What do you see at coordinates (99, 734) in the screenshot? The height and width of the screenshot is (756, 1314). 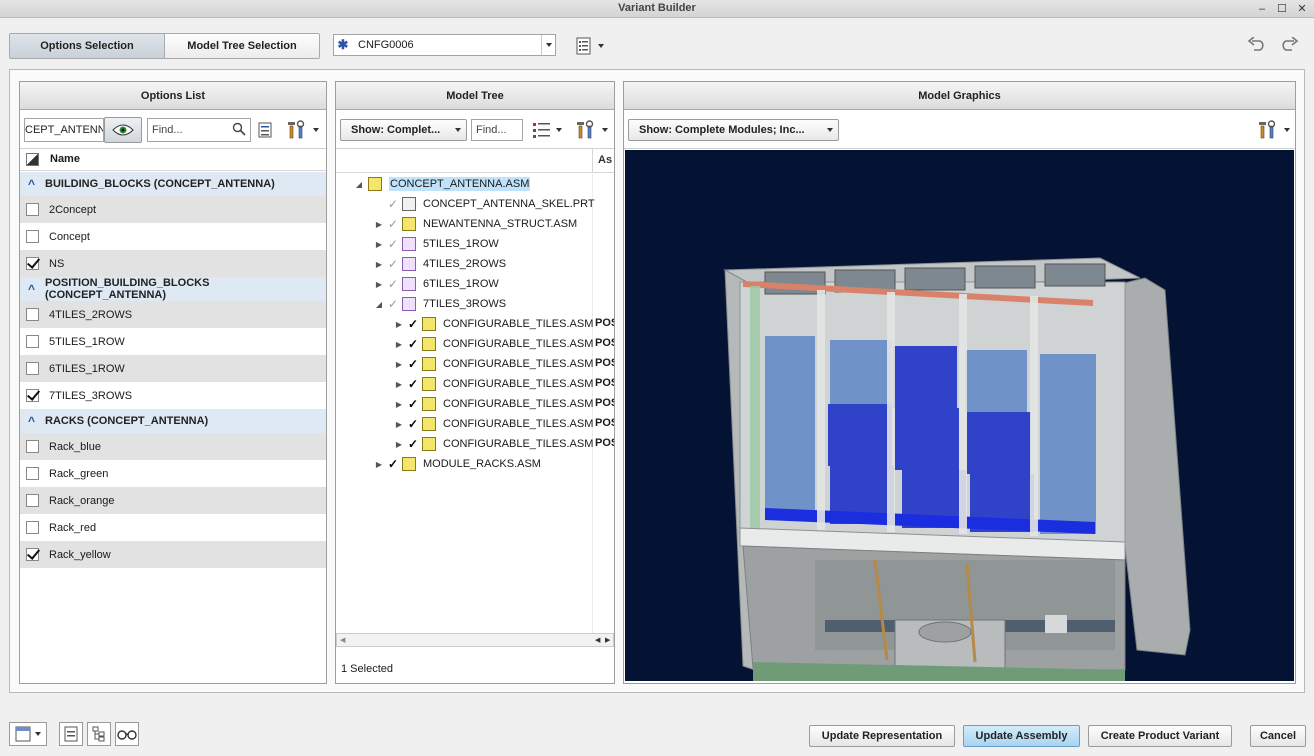 I see `tree-view-button` at bounding box center [99, 734].